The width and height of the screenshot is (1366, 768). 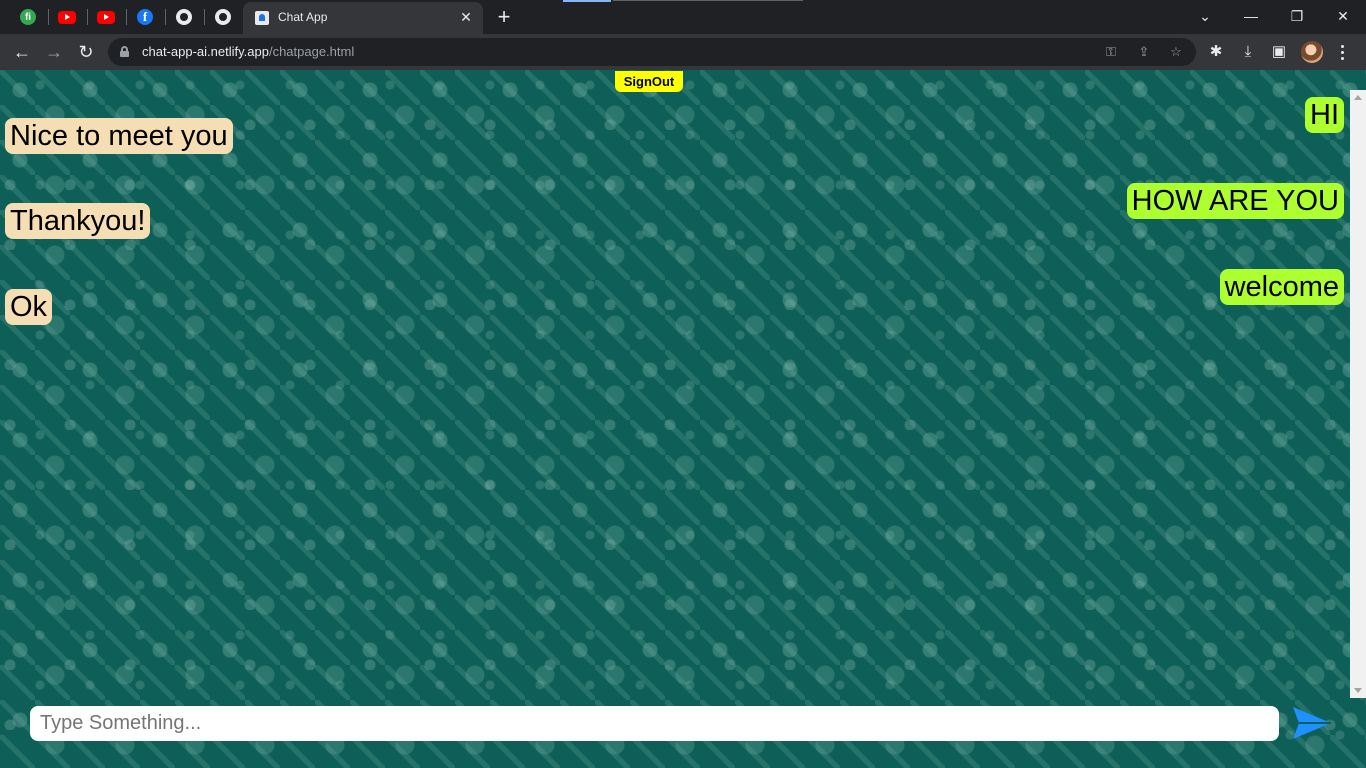 What do you see at coordinates (708, 0) in the screenshot?
I see `loading-track` at bounding box center [708, 0].